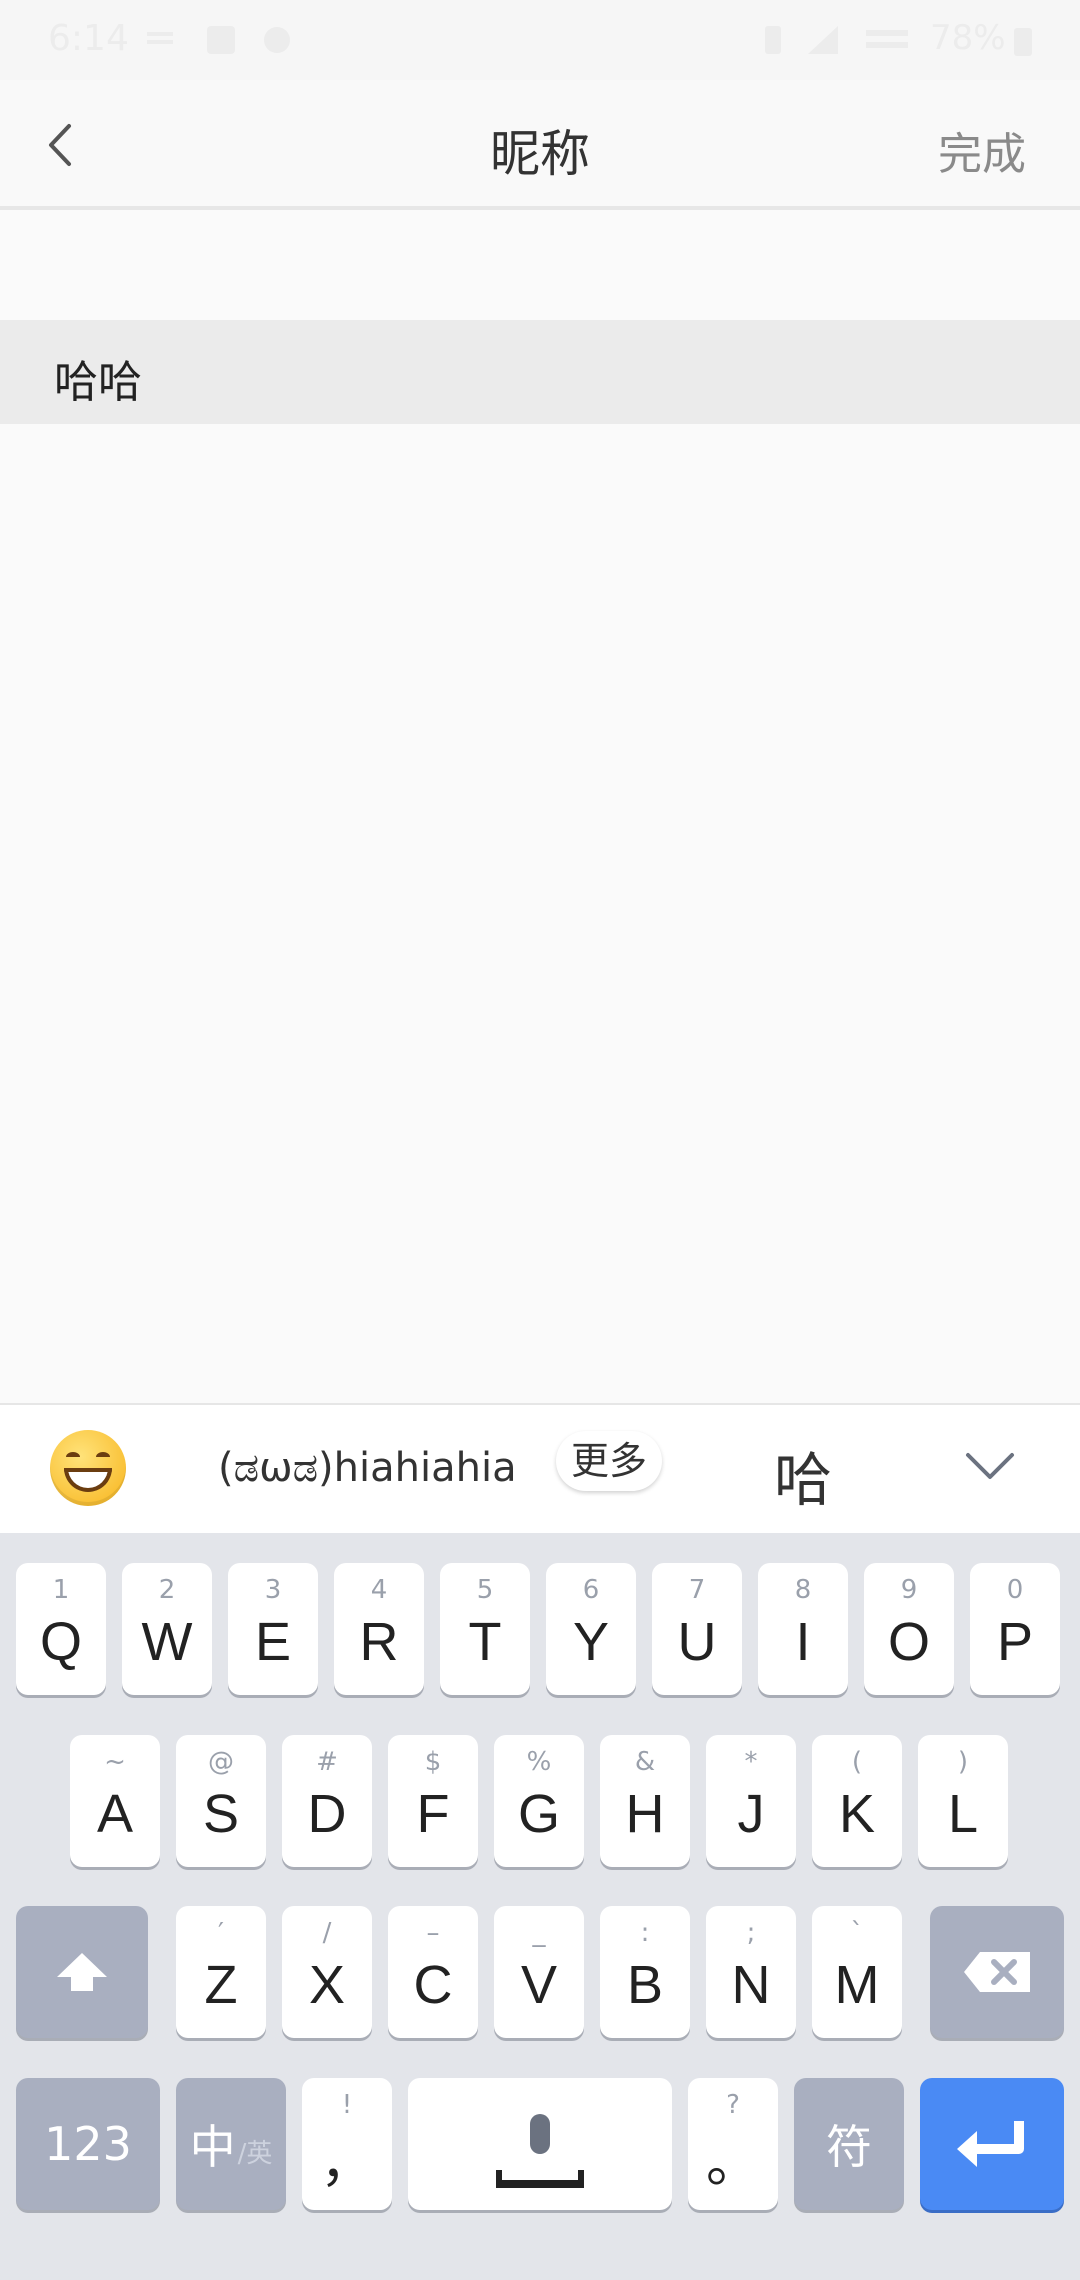 This screenshot has width=1080, height=2280. I want to click on status-time: 6:14, so click(88, 38).